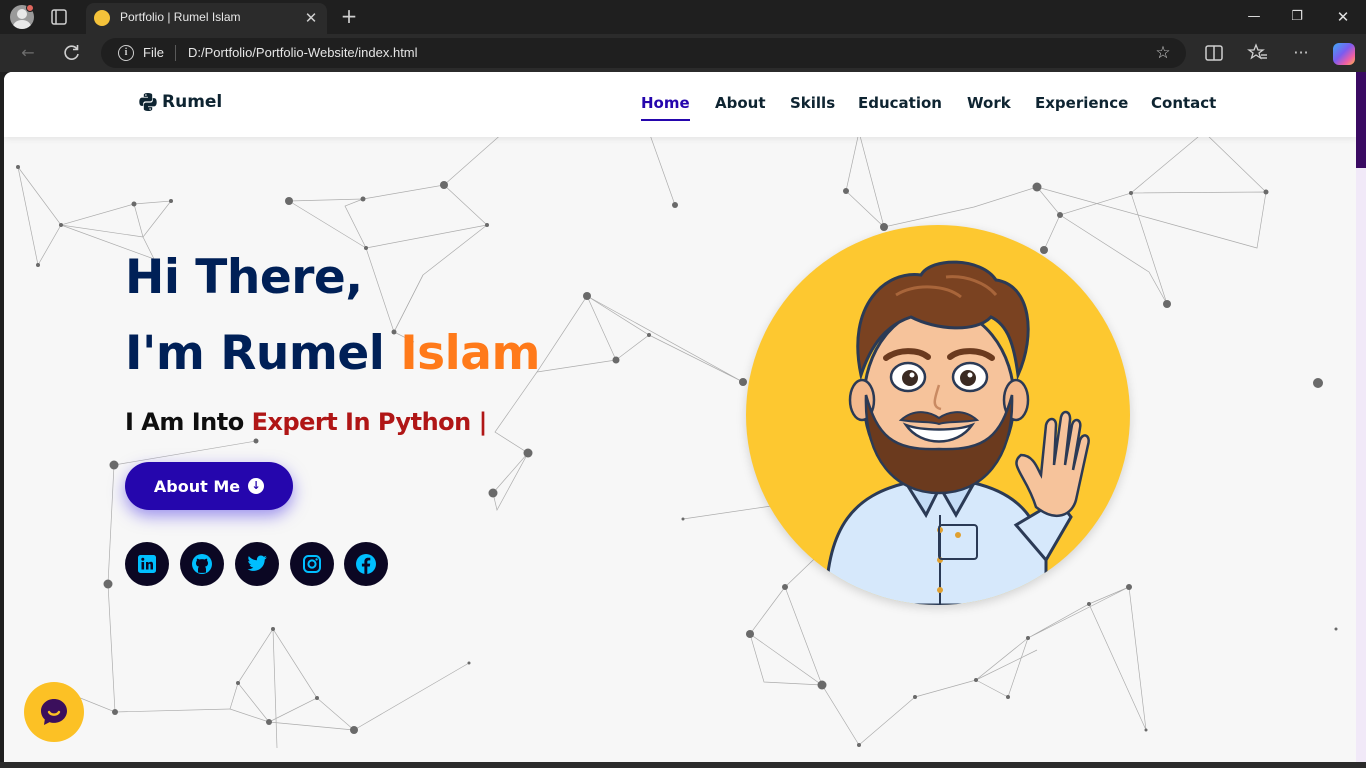 The image size is (1366, 768). I want to click on nav-experience: Experience, so click(1081, 103).